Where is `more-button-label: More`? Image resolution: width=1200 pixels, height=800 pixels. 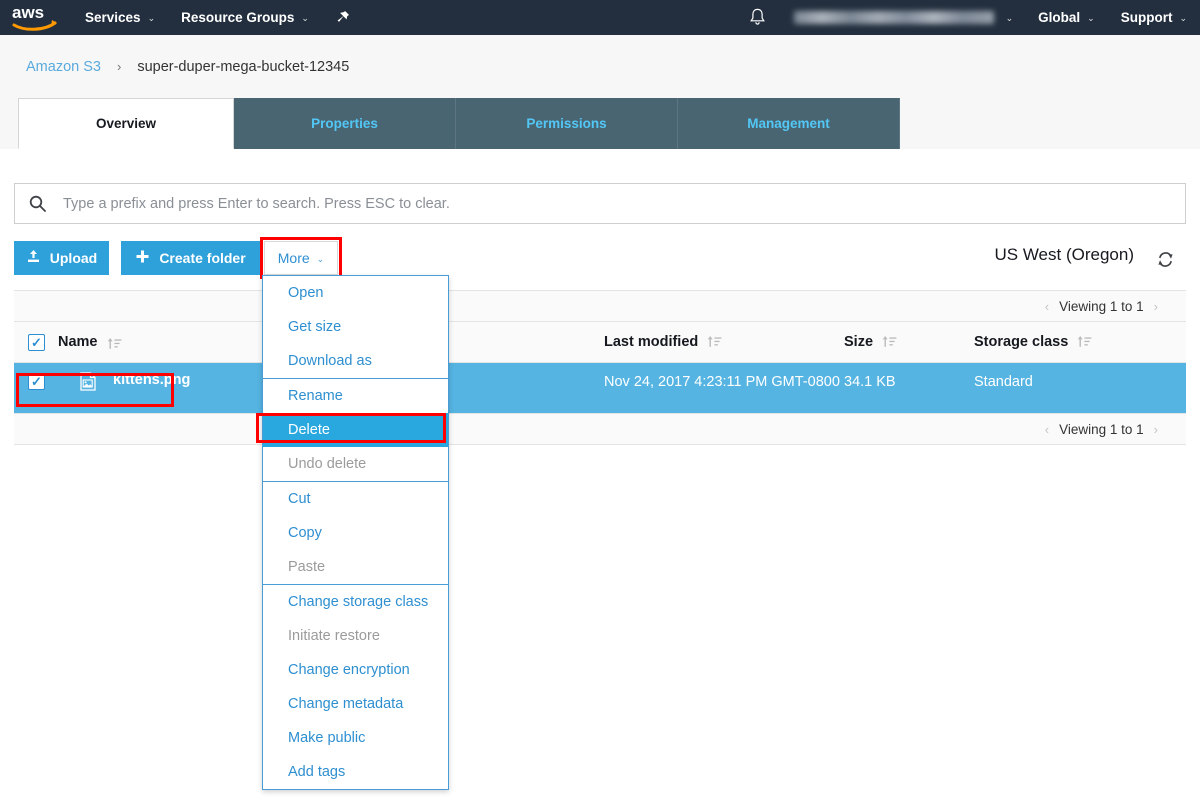 more-button-label: More is located at coordinates (293, 258).